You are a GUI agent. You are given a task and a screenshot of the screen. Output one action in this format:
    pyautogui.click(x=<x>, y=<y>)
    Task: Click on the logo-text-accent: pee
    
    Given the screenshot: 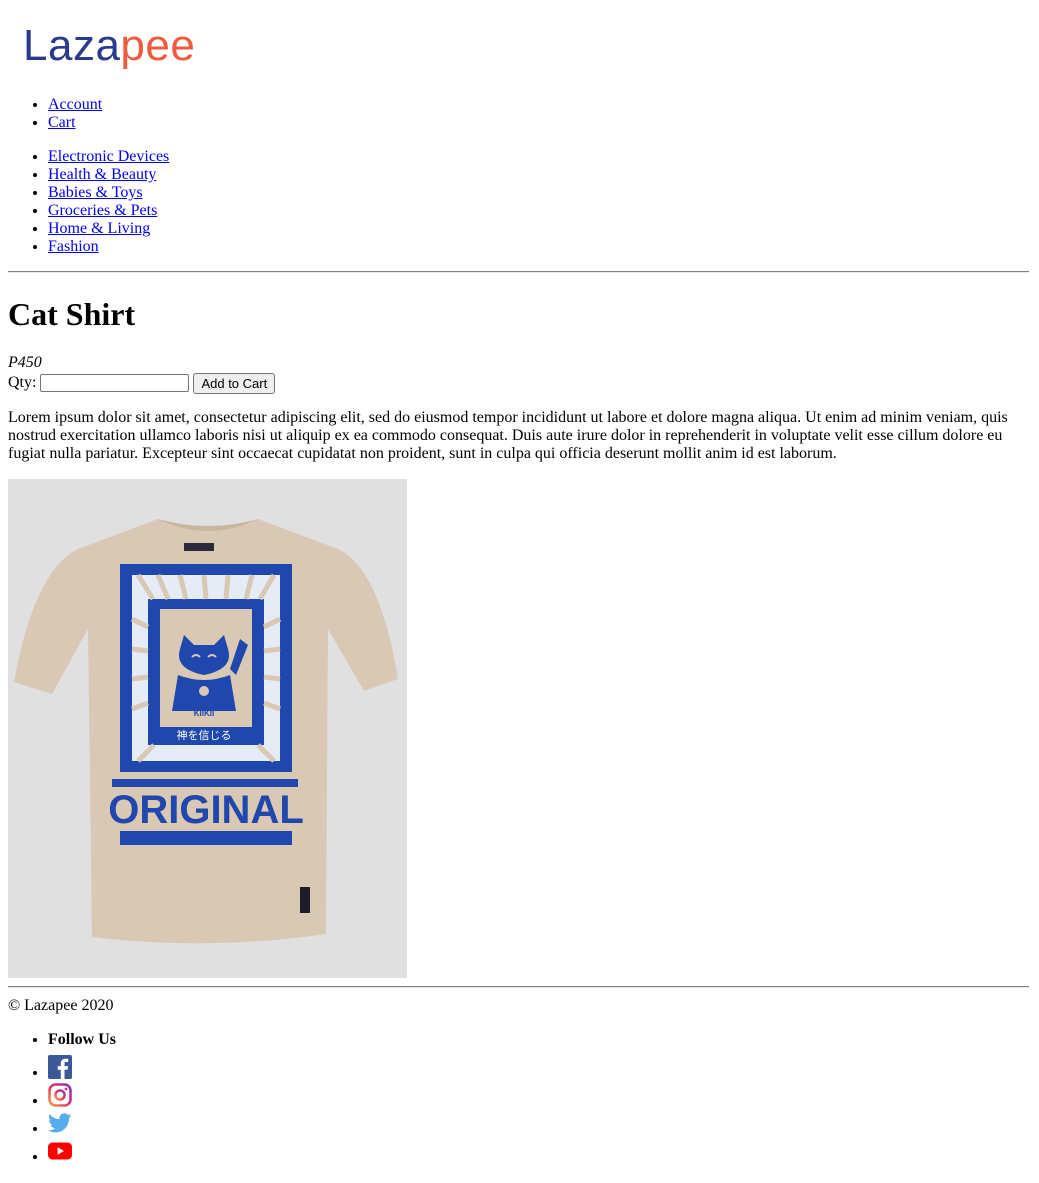 What is the action you would take?
    pyautogui.click(x=158, y=45)
    